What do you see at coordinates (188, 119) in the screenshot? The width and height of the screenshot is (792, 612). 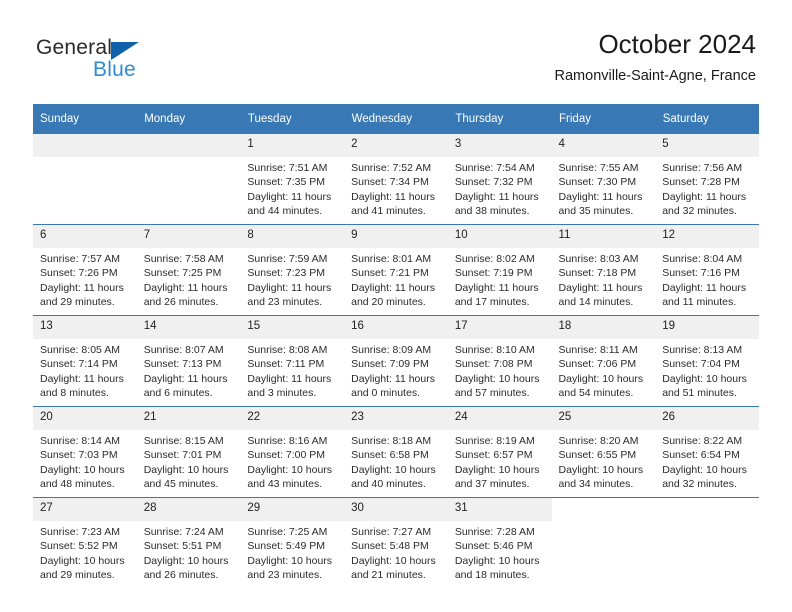 I see `weekday-header-monday: Monday` at bounding box center [188, 119].